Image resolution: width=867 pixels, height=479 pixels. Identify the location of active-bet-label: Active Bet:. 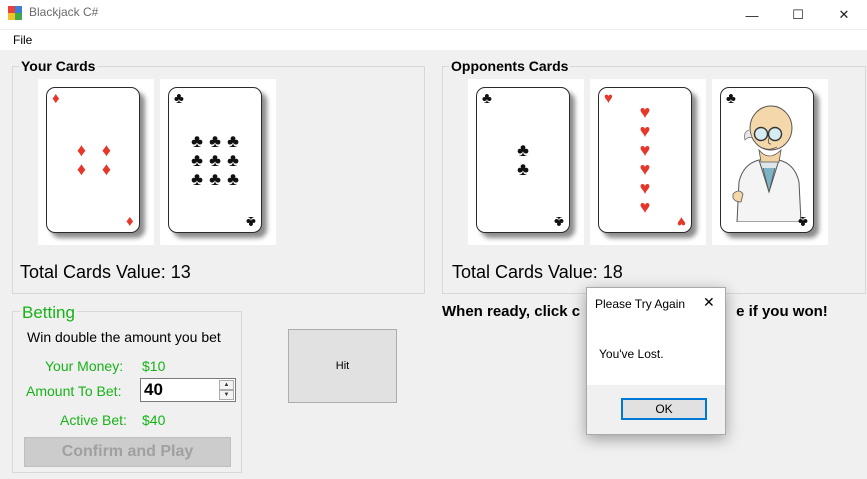
(93, 420).